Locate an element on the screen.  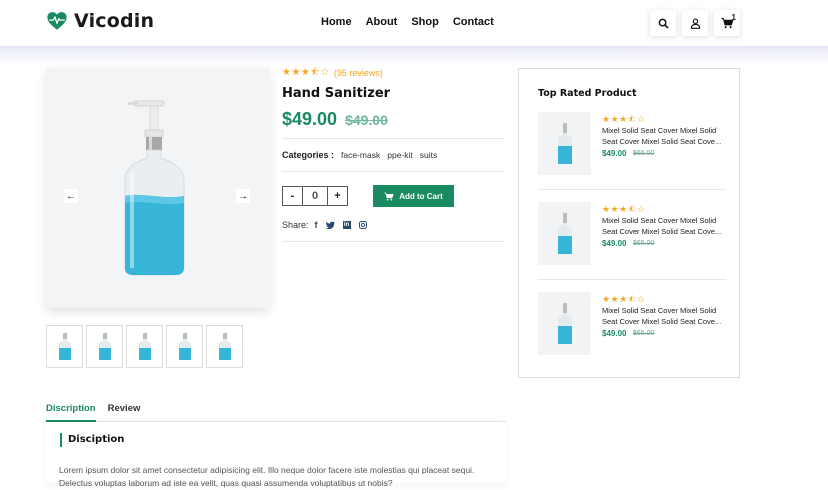
site-header: Vicodin Home About Shop Contact 1 is located at coordinates (414, 23).